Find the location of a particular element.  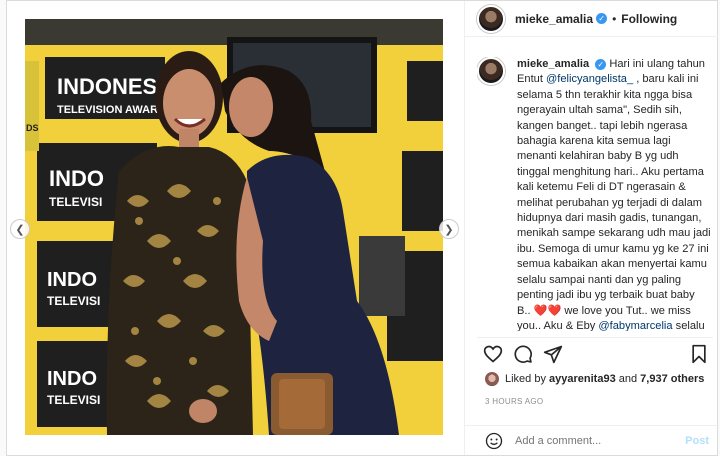

share-icon is located at coordinates (553, 354).